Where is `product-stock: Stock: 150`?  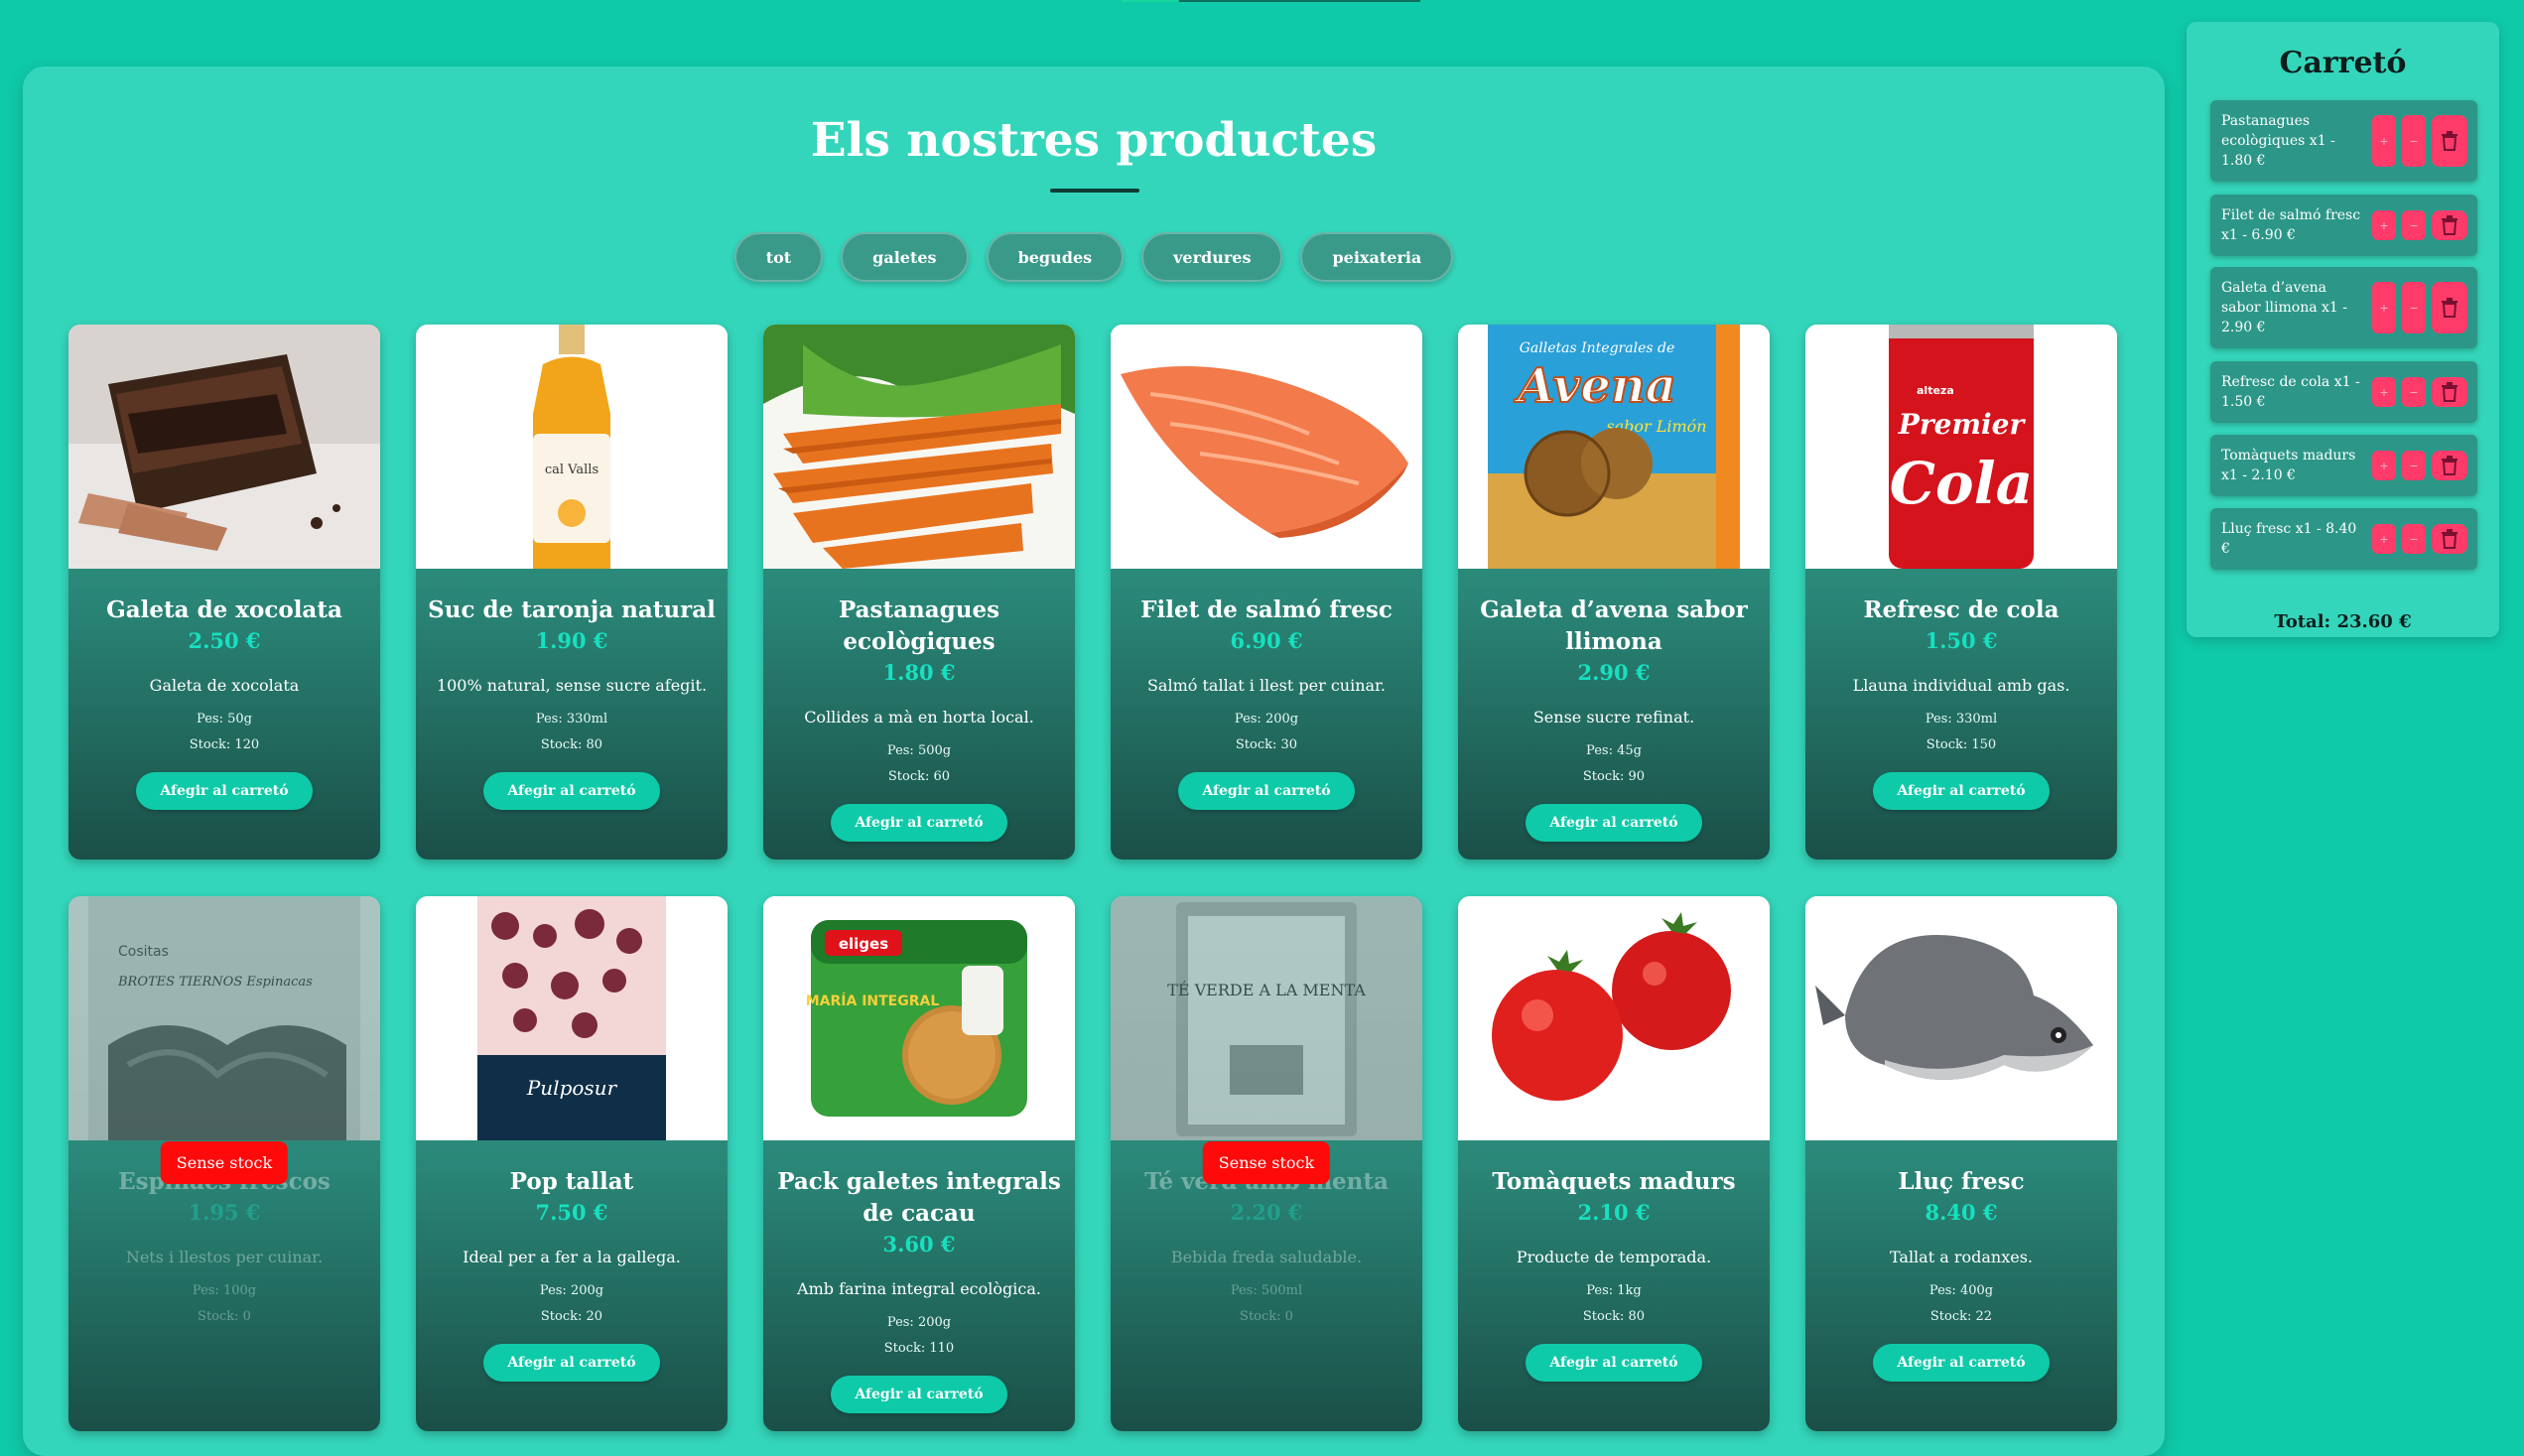 product-stock: Stock: 150 is located at coordinates (1961, 744).